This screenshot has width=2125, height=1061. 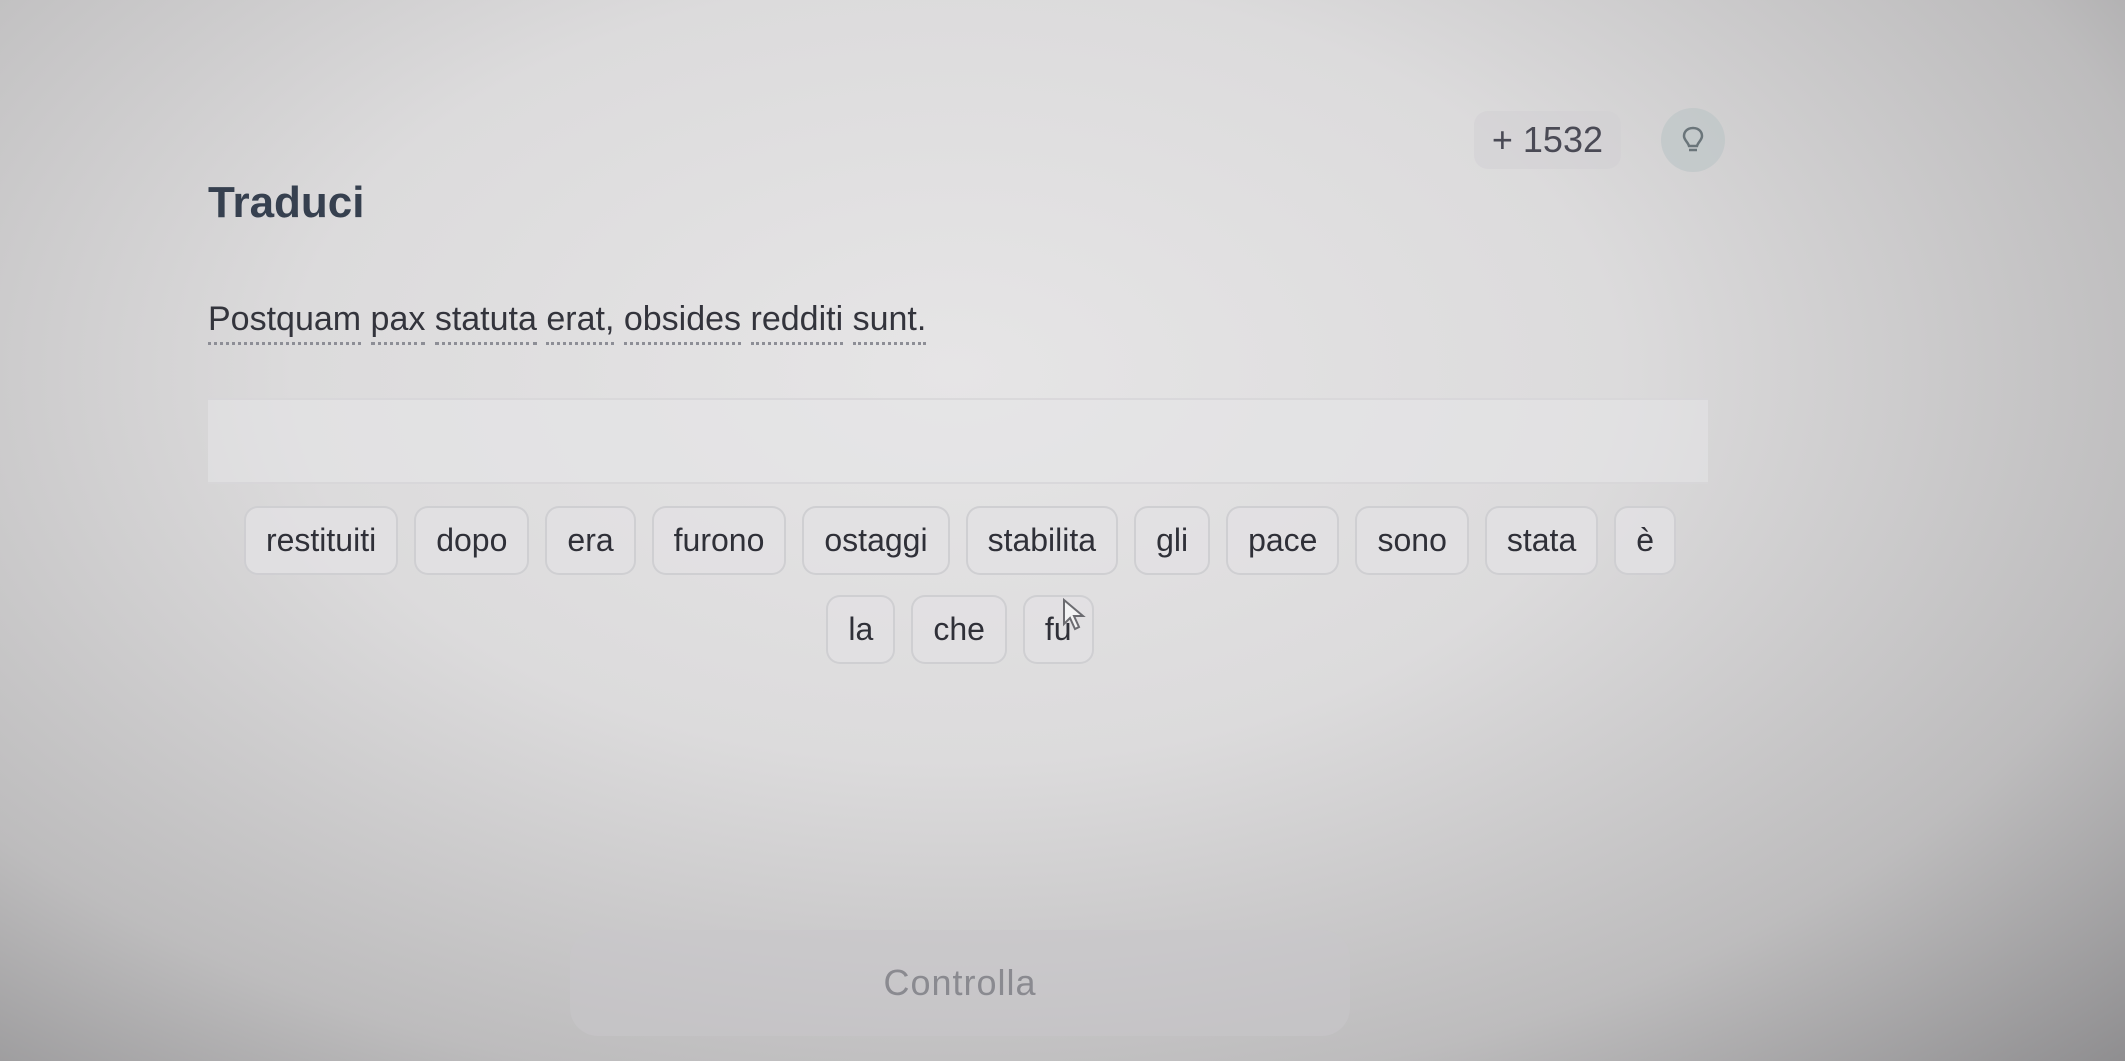 I want to click on source-word: statuta, so click(x=485, y=322).